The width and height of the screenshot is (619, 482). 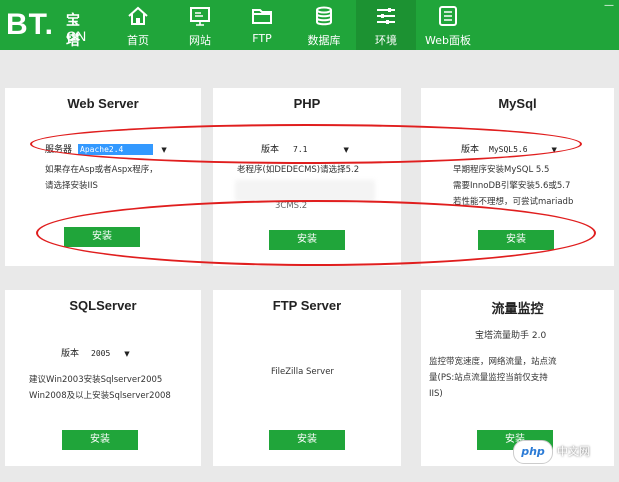 I want to click on nav-web-panel-label: Web面板, so click(x=448, y=40).